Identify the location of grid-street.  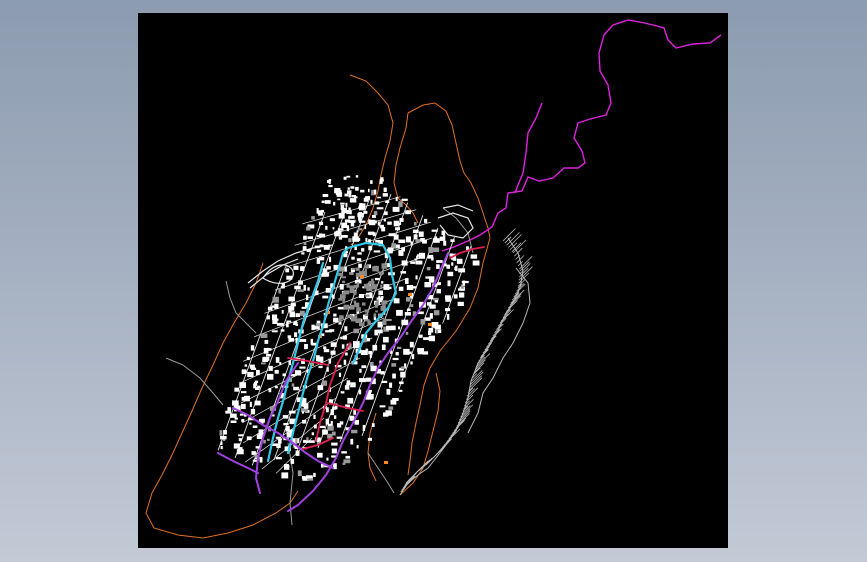
(343, 324).